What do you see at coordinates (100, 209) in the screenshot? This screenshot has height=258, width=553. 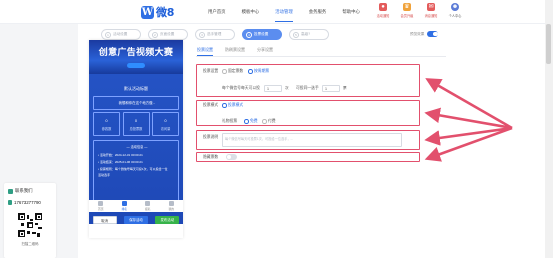 I see `tab-label: 首页` at bounding box center [100, 209].